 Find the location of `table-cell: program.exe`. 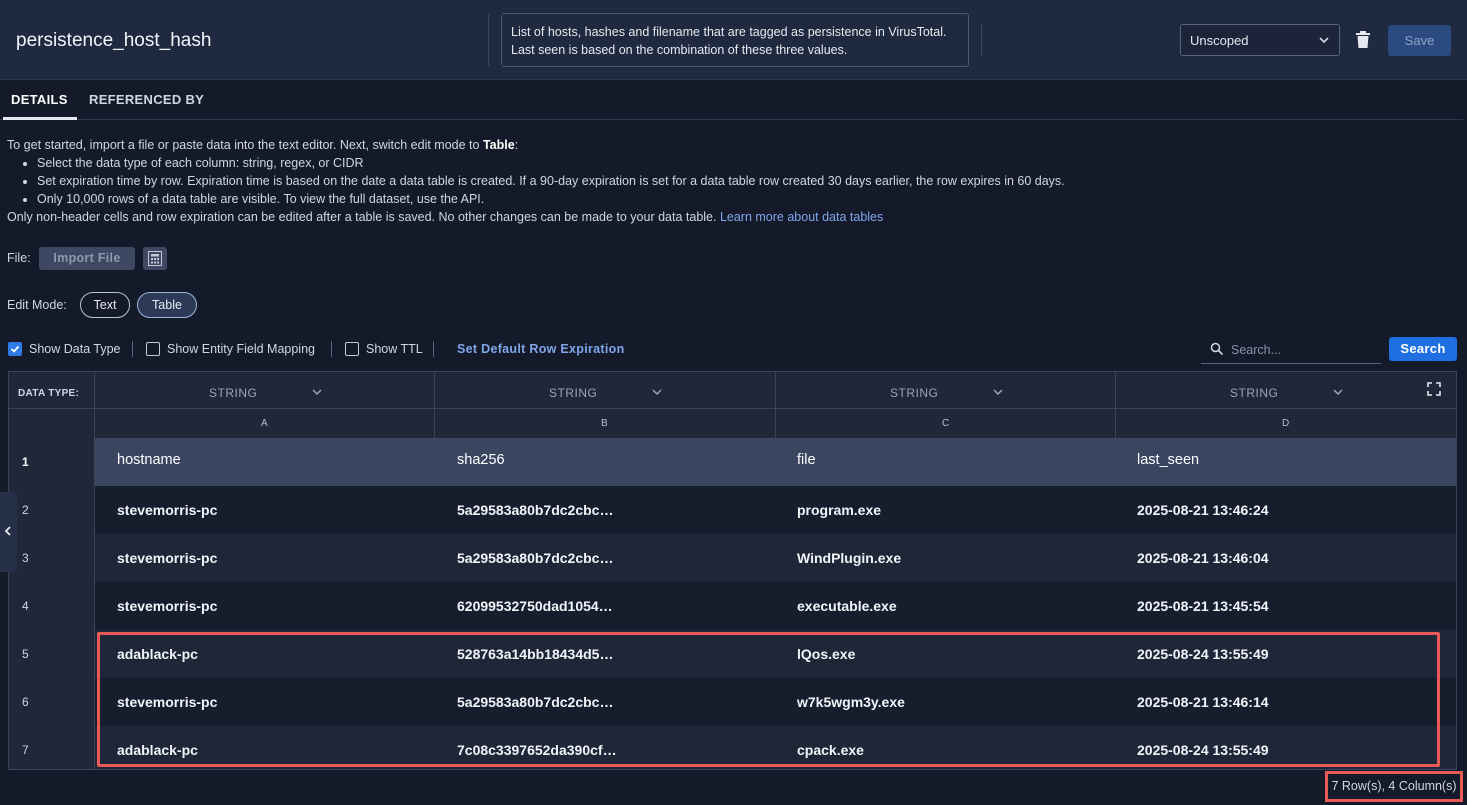

table-cell: program.exe is located at coordinates (839, 510).